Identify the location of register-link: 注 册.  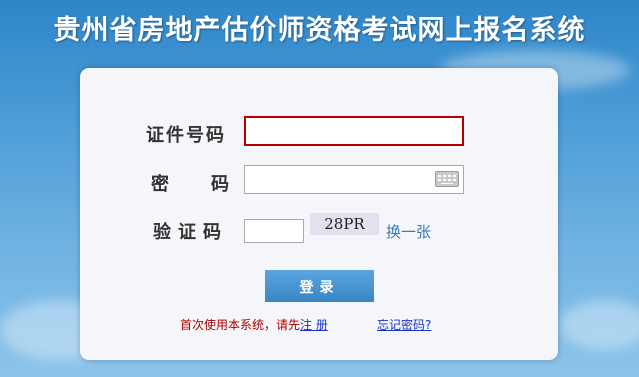
(314, 325).